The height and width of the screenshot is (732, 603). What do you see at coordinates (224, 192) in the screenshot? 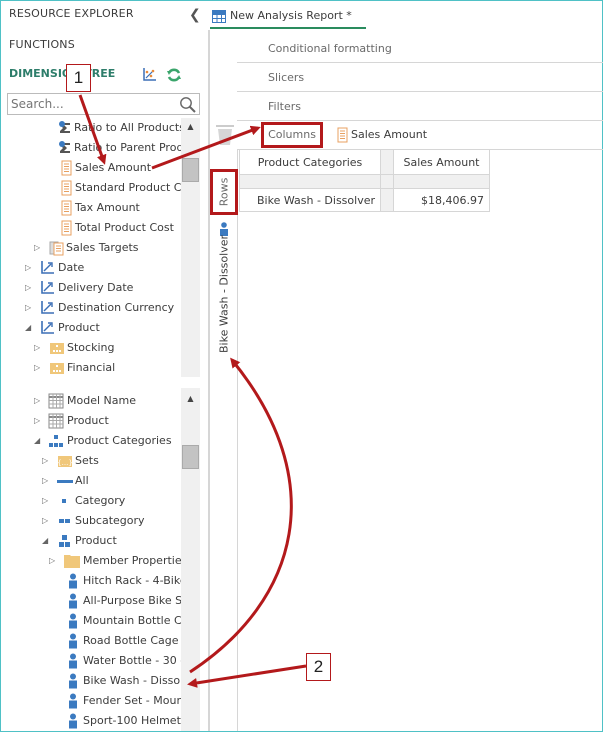
I see `rows-label: Rows` at bounding box center [224, 192].